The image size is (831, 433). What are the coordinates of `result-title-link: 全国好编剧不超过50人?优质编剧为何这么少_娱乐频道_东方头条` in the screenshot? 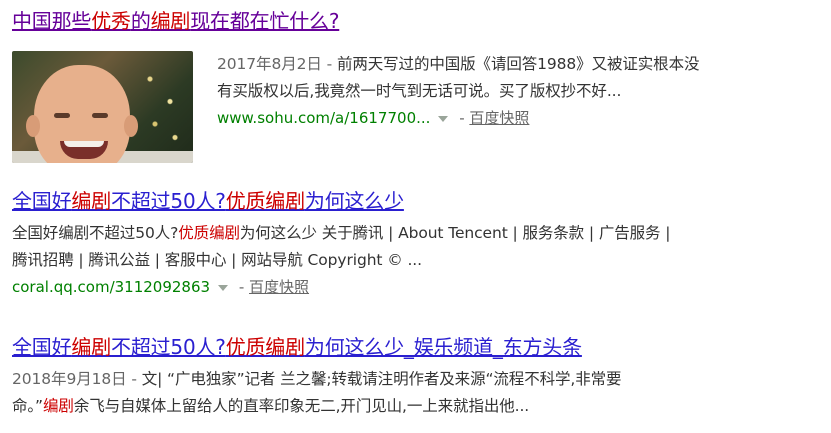 It's located at (418, 347).